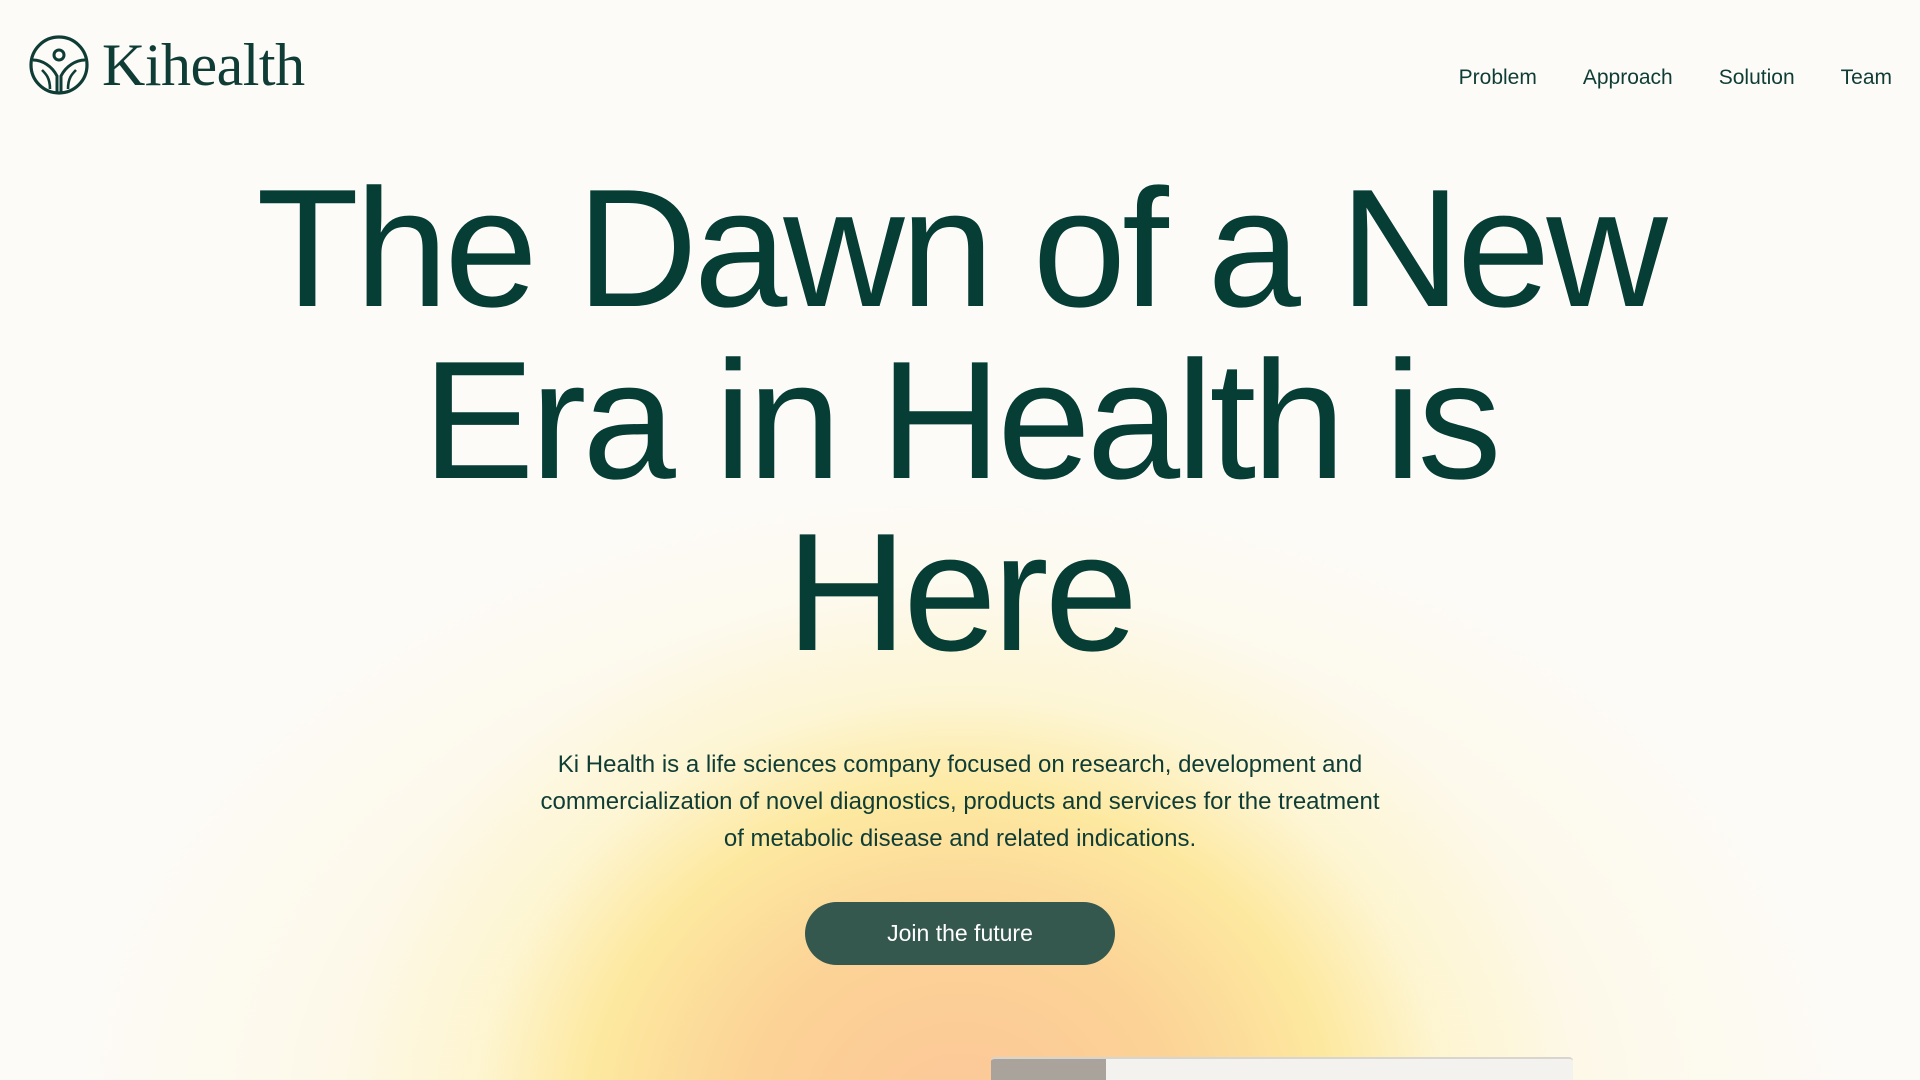 This screenshot has width=1920, height=1080. Describe the element at coordinates (1282, 1068) in the screenshot. I see `product-preview-card` at that location.